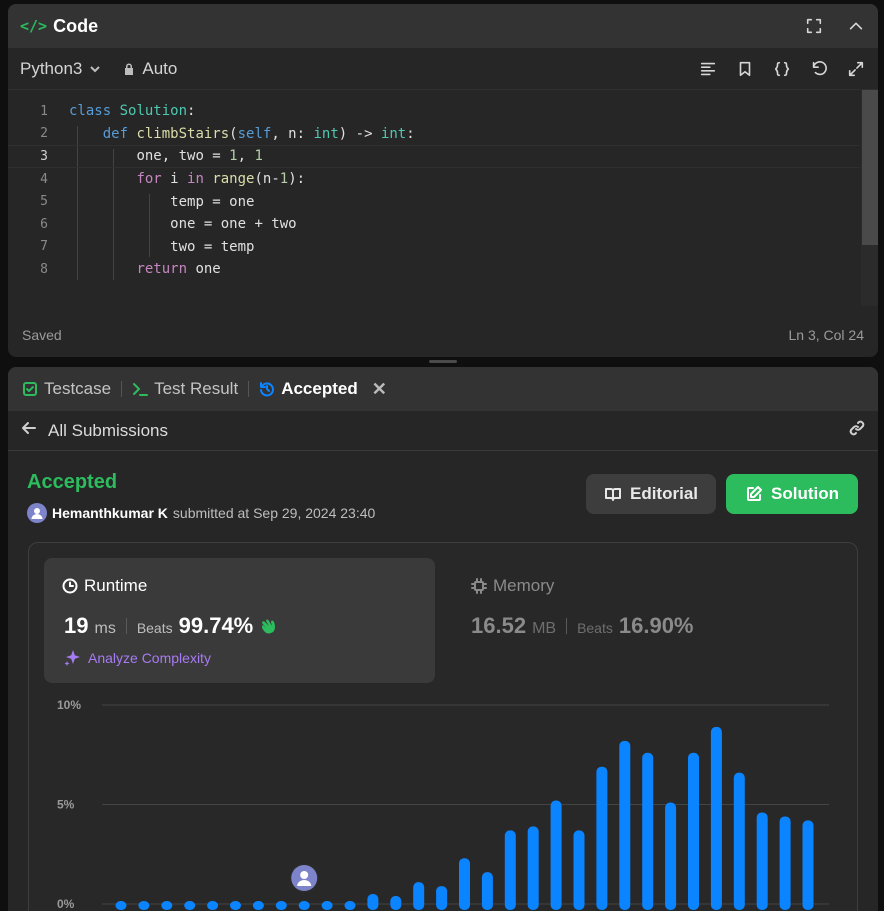 The width and height of the screenshot is (884, 911). Describe the element at coordinates (66, 389) in the screenshot. I see `tab-testcase: Testcase` at that location.